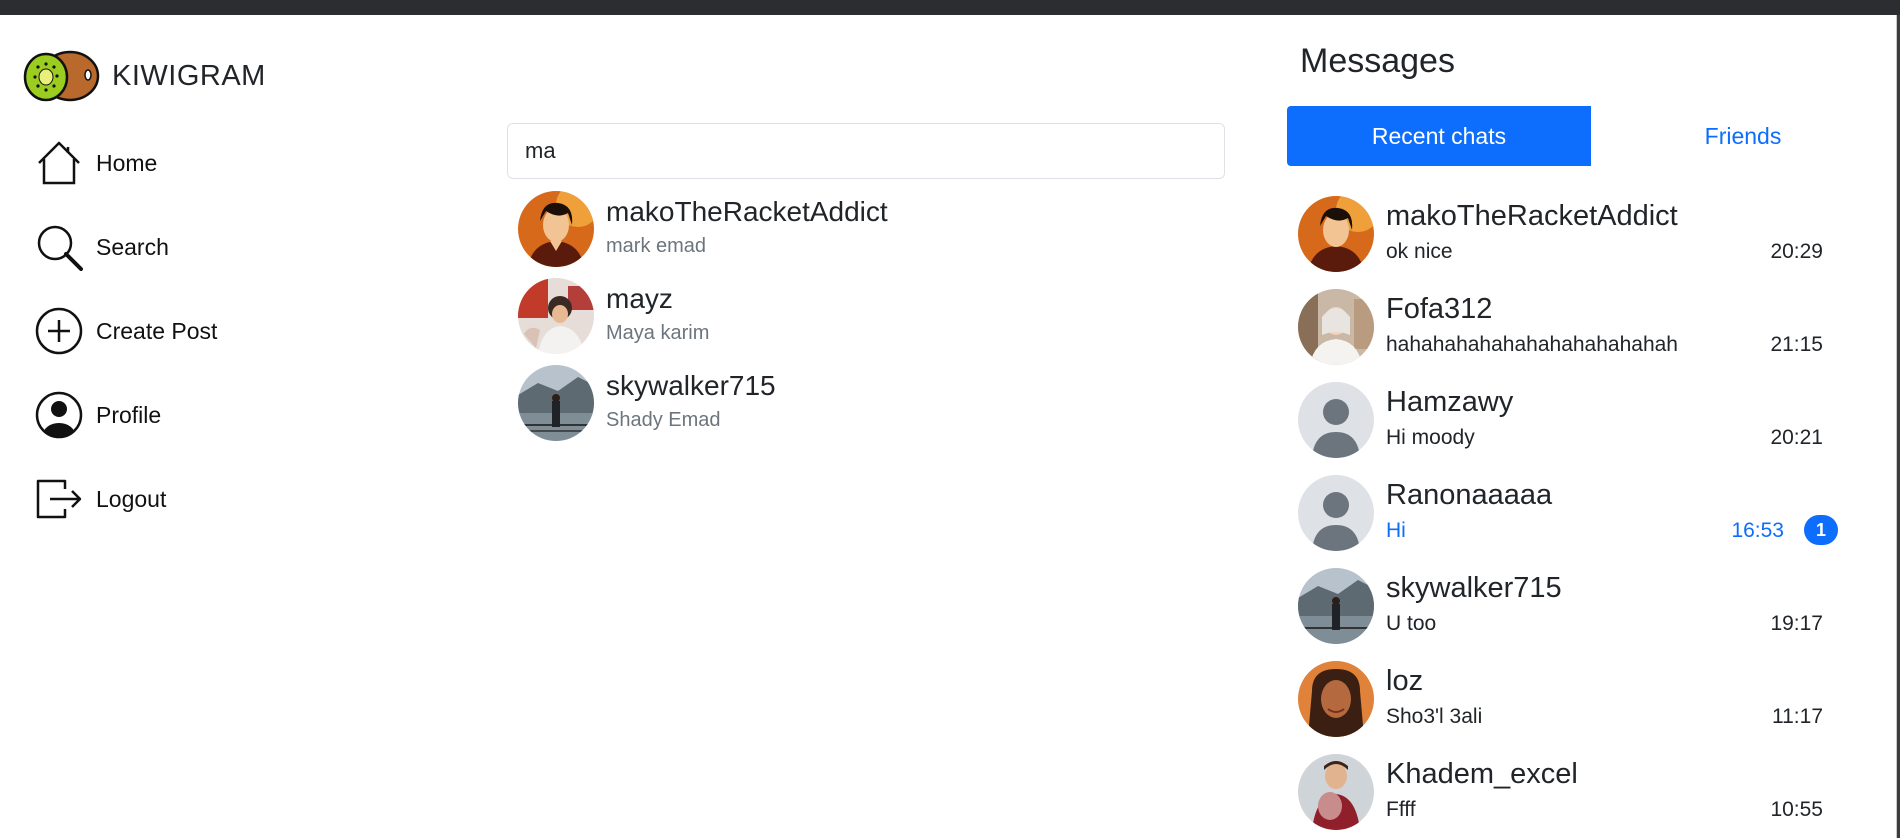 The width and height of the screenshot is (1900, 838). I want to click on chat-preview: hahahahahahahahahahahahah, so click(1532, 344).